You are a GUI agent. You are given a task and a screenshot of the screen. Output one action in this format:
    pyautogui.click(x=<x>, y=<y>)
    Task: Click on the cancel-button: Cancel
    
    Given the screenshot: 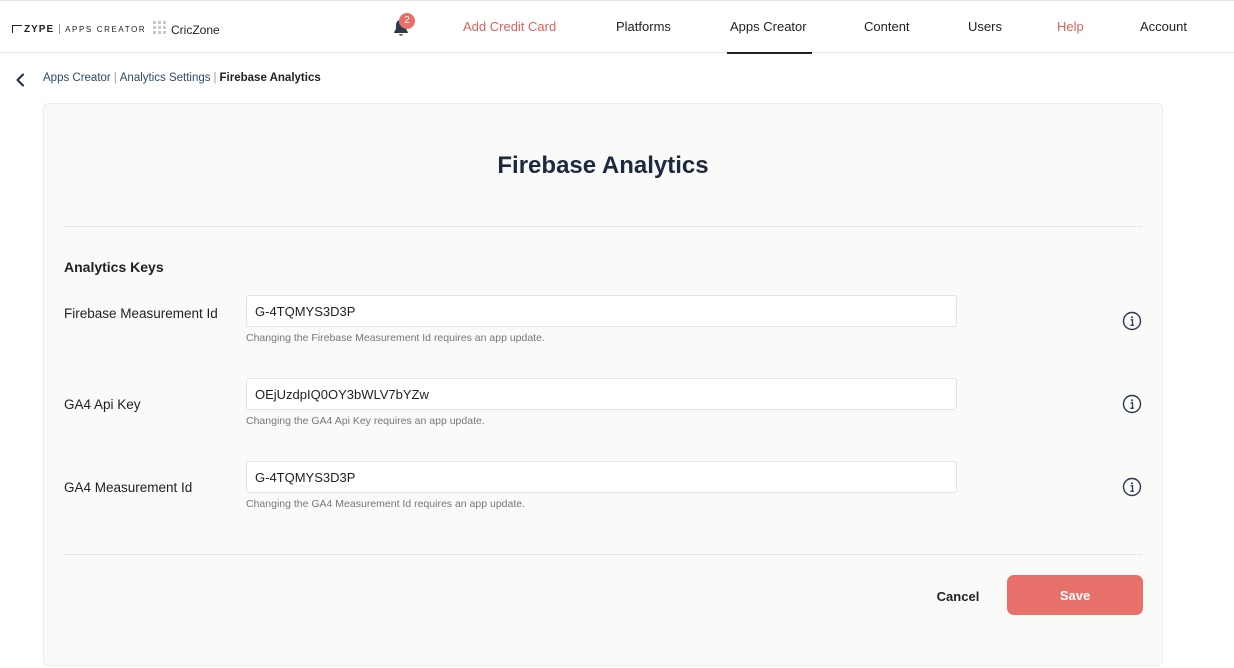 What is the action you would take?
    pyautogui.click(x=958, y=596)
    